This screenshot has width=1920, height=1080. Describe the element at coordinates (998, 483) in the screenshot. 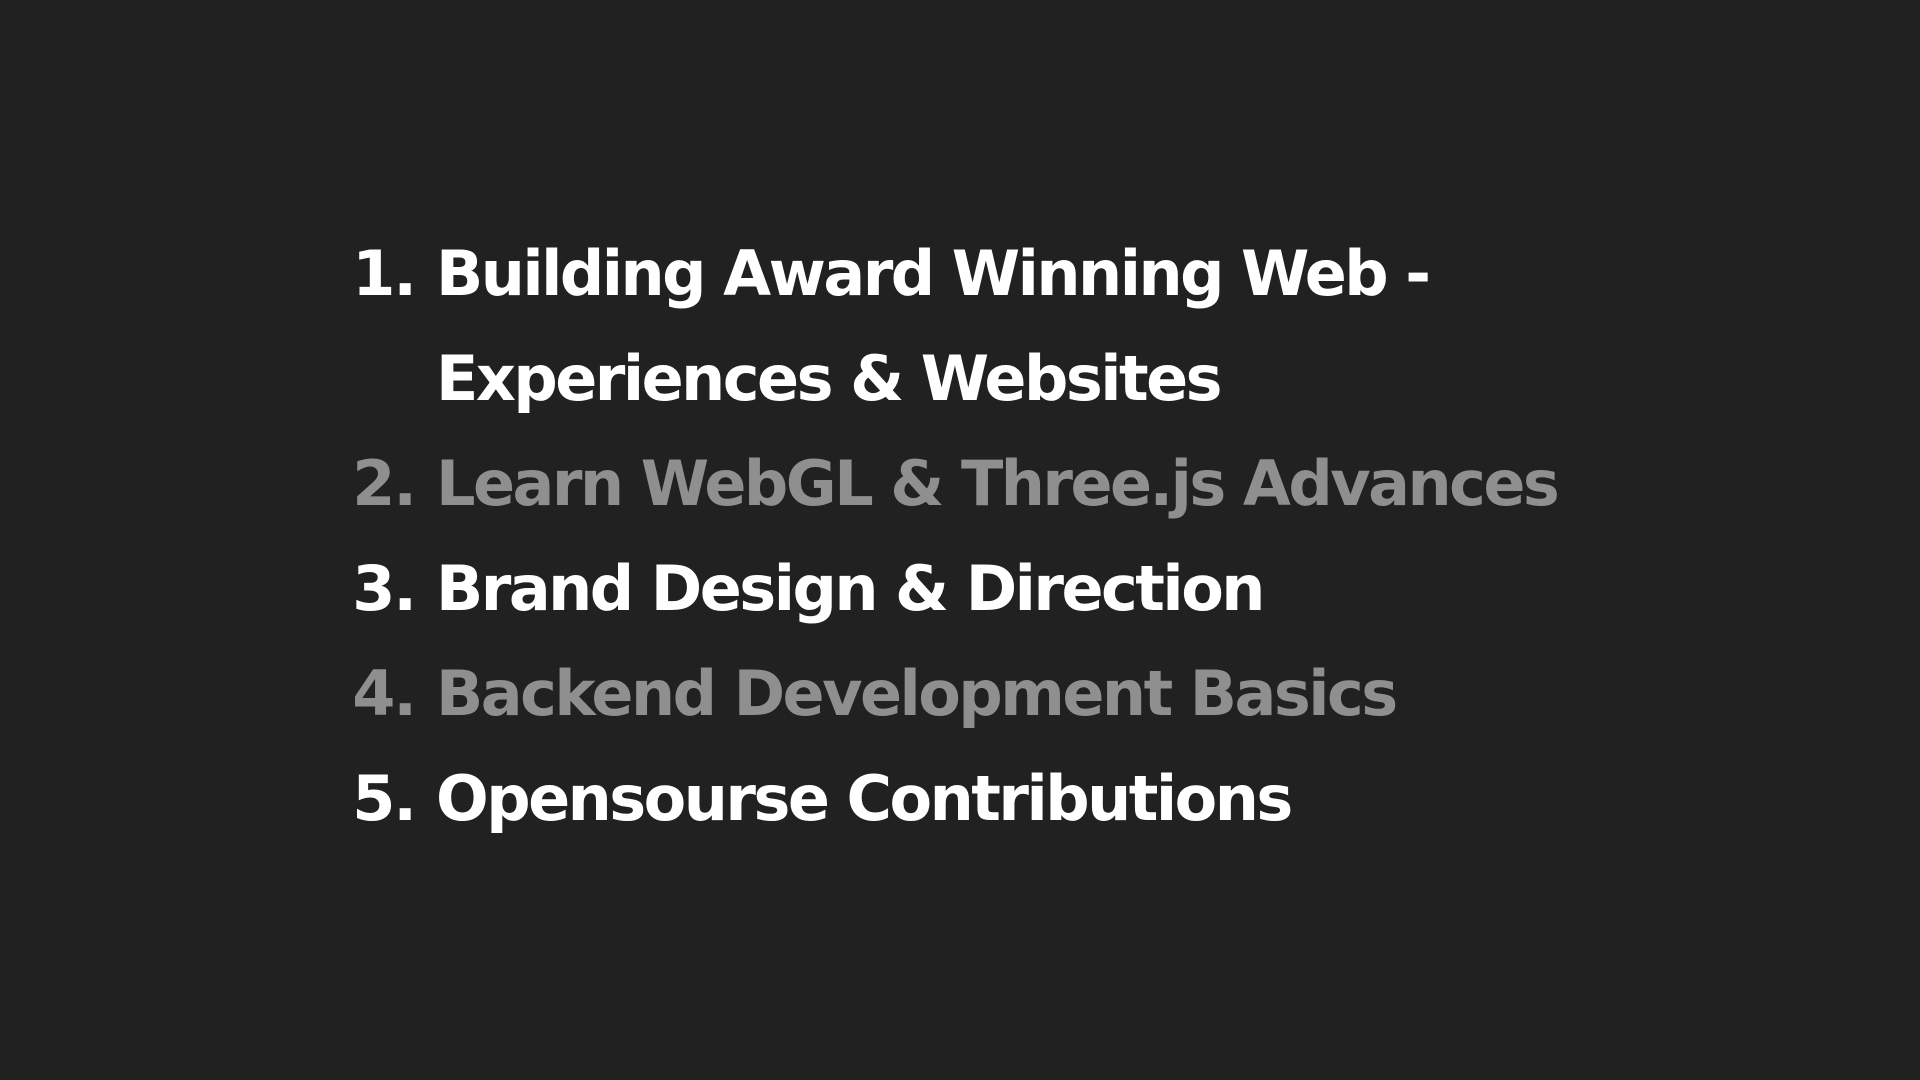

I see `list-item-text: Learn WebGL & Three.js Advances` at that location.